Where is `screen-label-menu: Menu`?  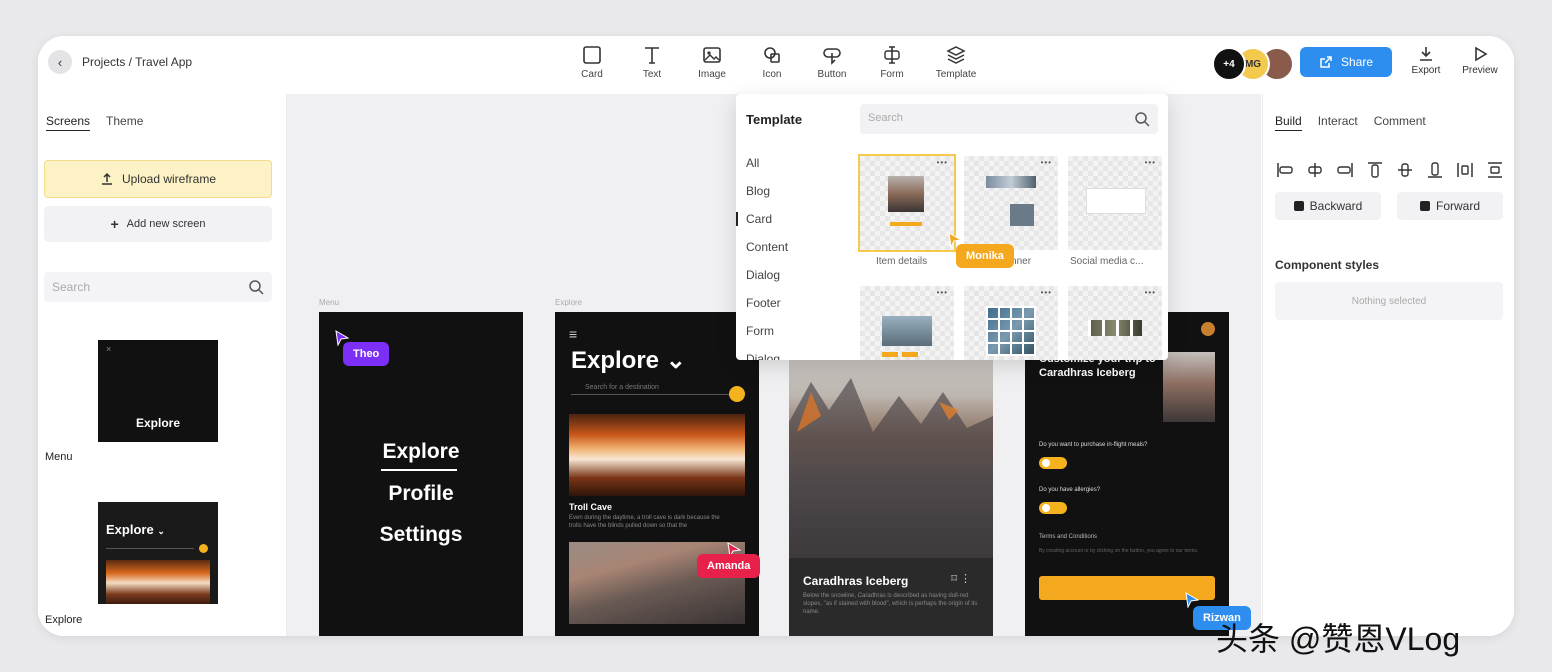
screen-label-menu: Menu is located at coordinates (59, 457).